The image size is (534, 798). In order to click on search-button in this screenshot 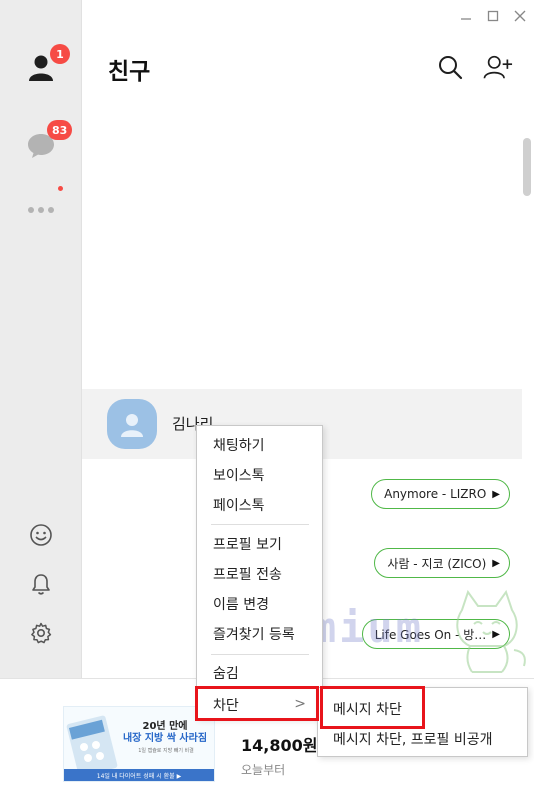, I will do `click(450, 67)`.